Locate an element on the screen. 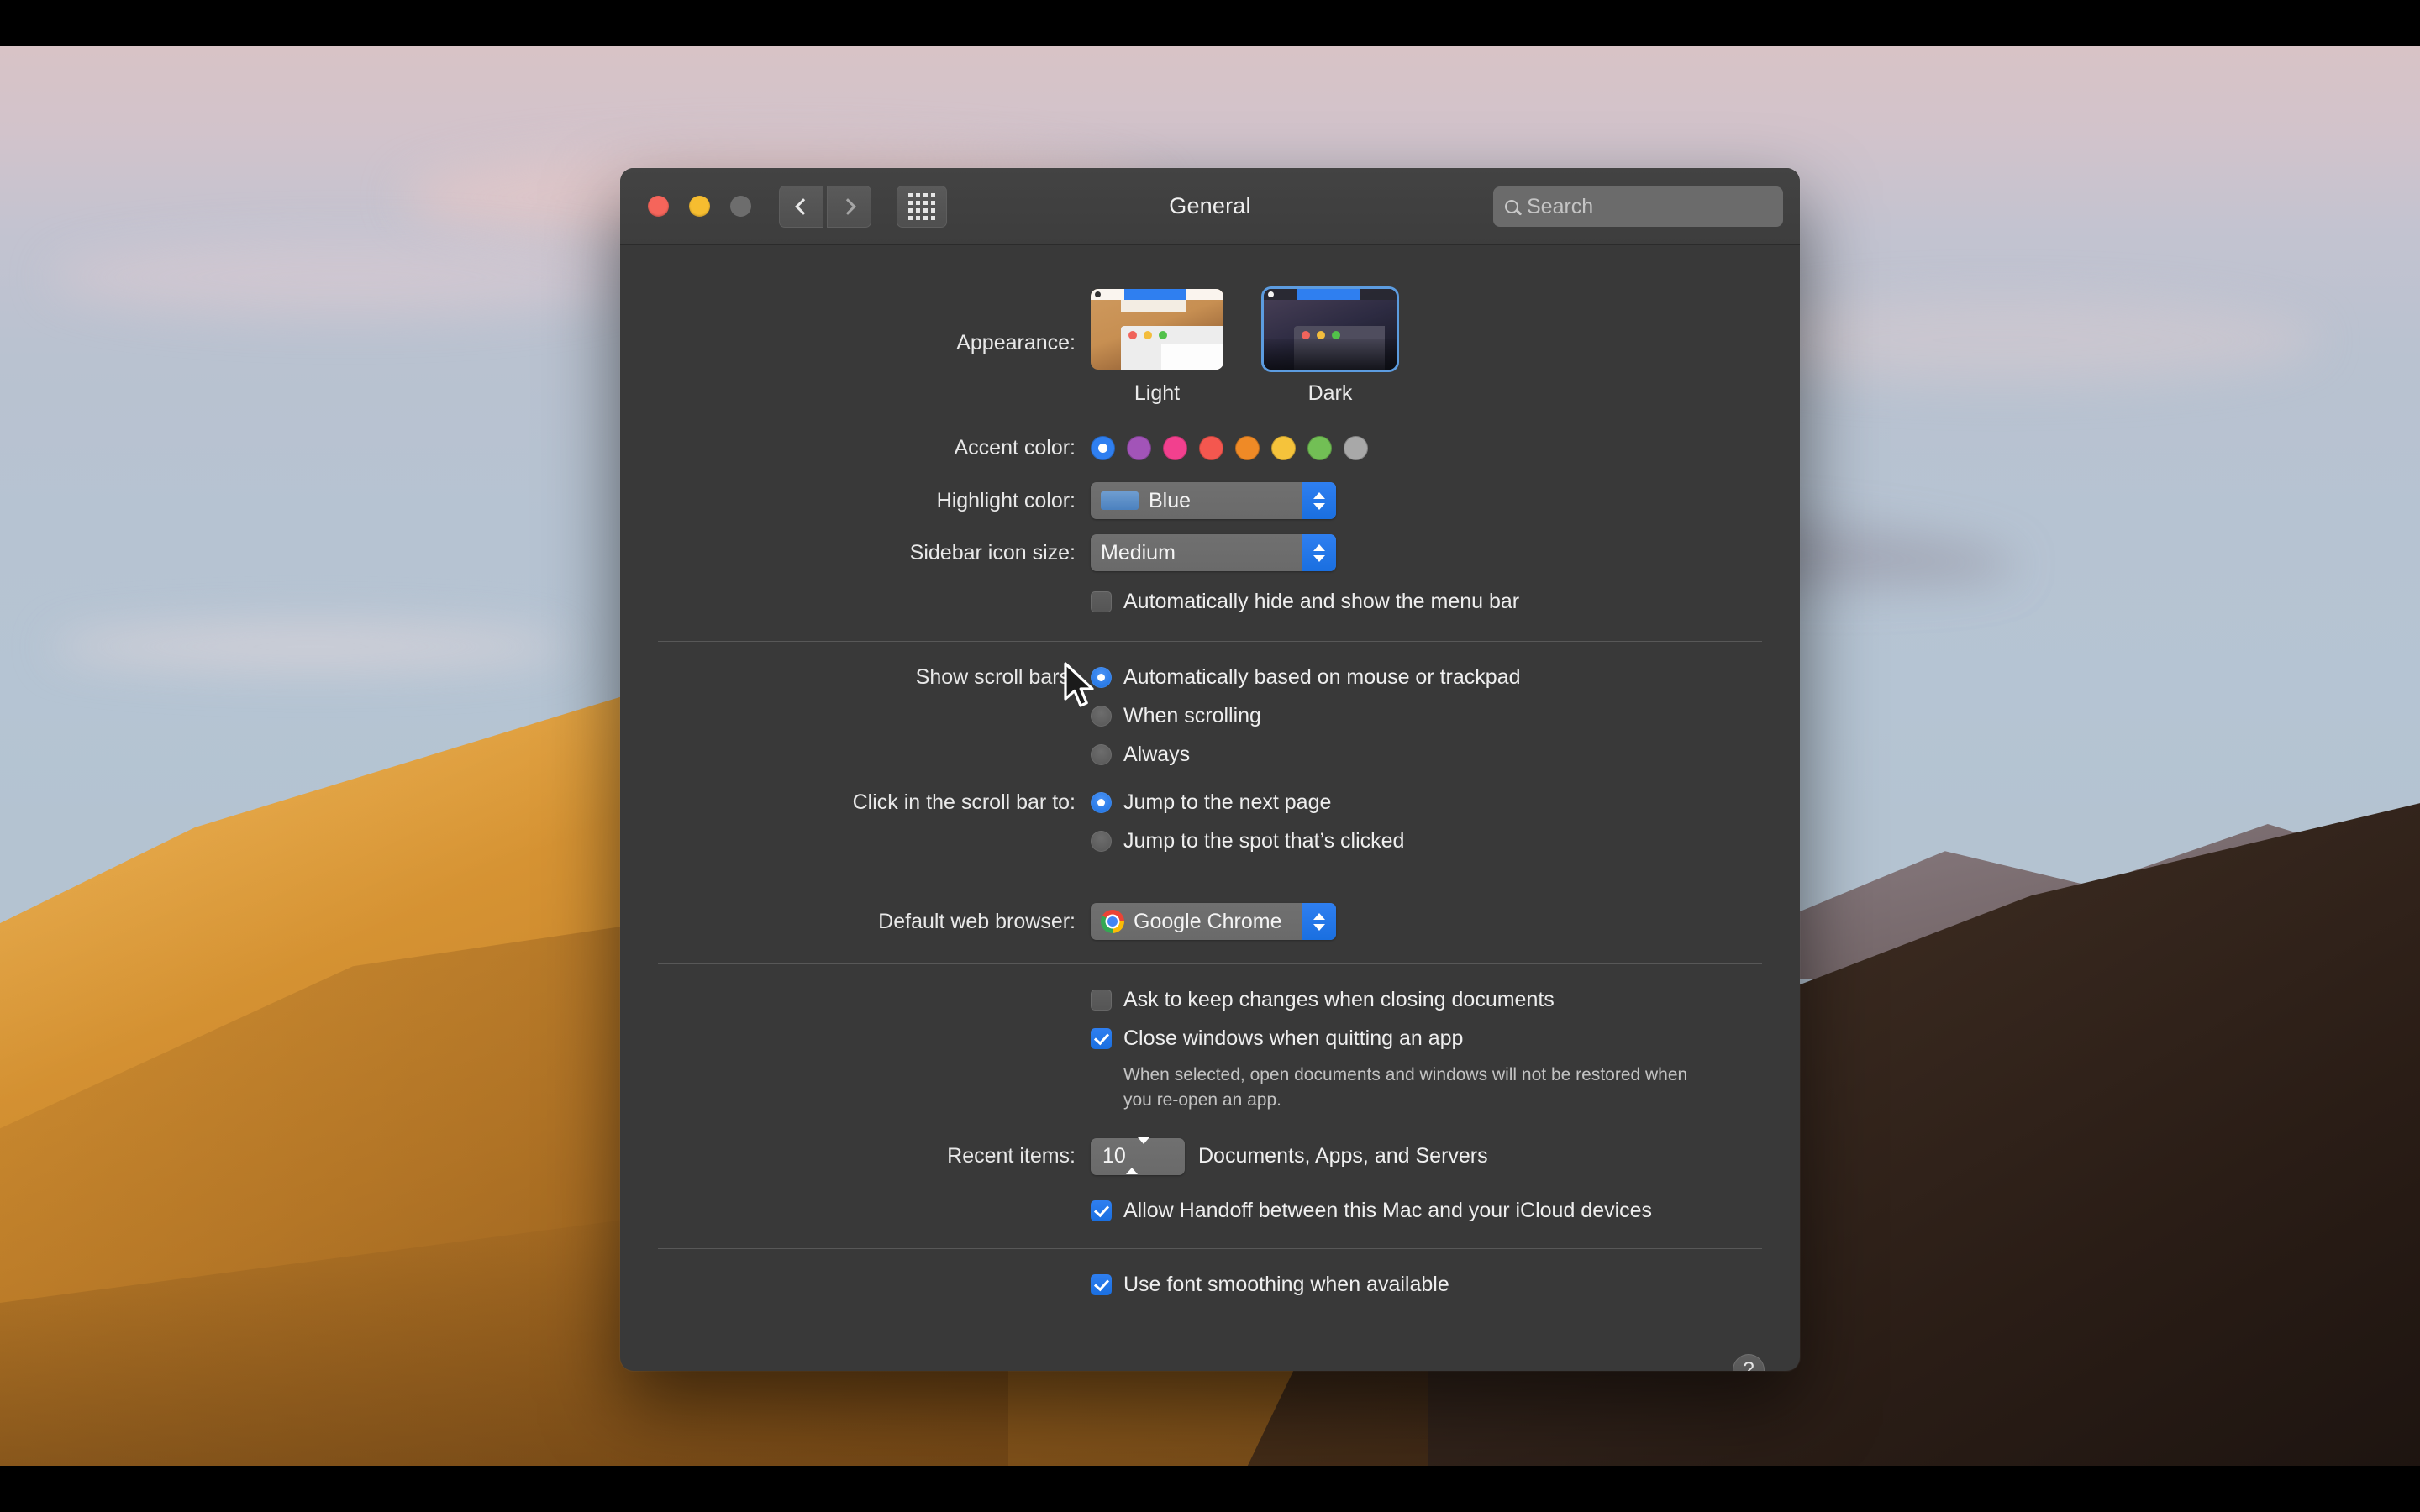 This screenshot has width=2420, height=1512. accent-color-row: Accent color: is located at coordinates (1210, 448).